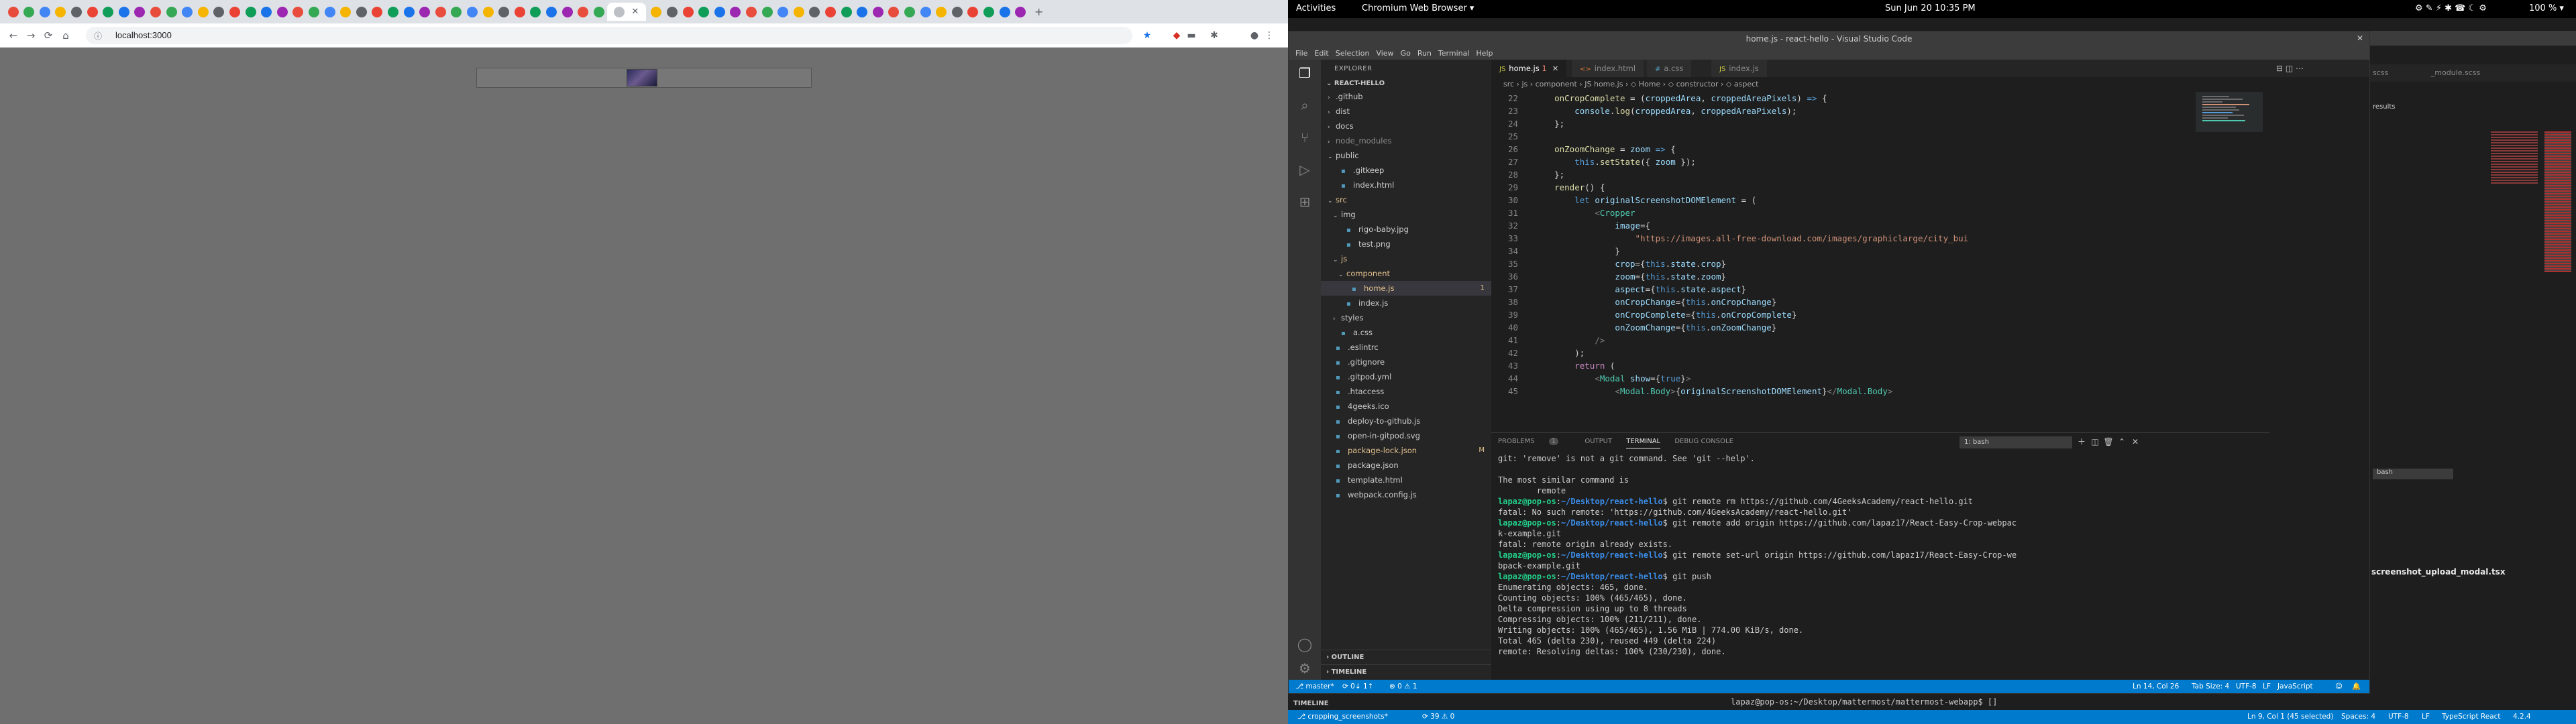 This screenshot has height=724, width=2576. What do you see at coordinates (1406, 215) in the screenshot?
I see `tree-folder: ⌄ img` at bounding box center [1406, 215].